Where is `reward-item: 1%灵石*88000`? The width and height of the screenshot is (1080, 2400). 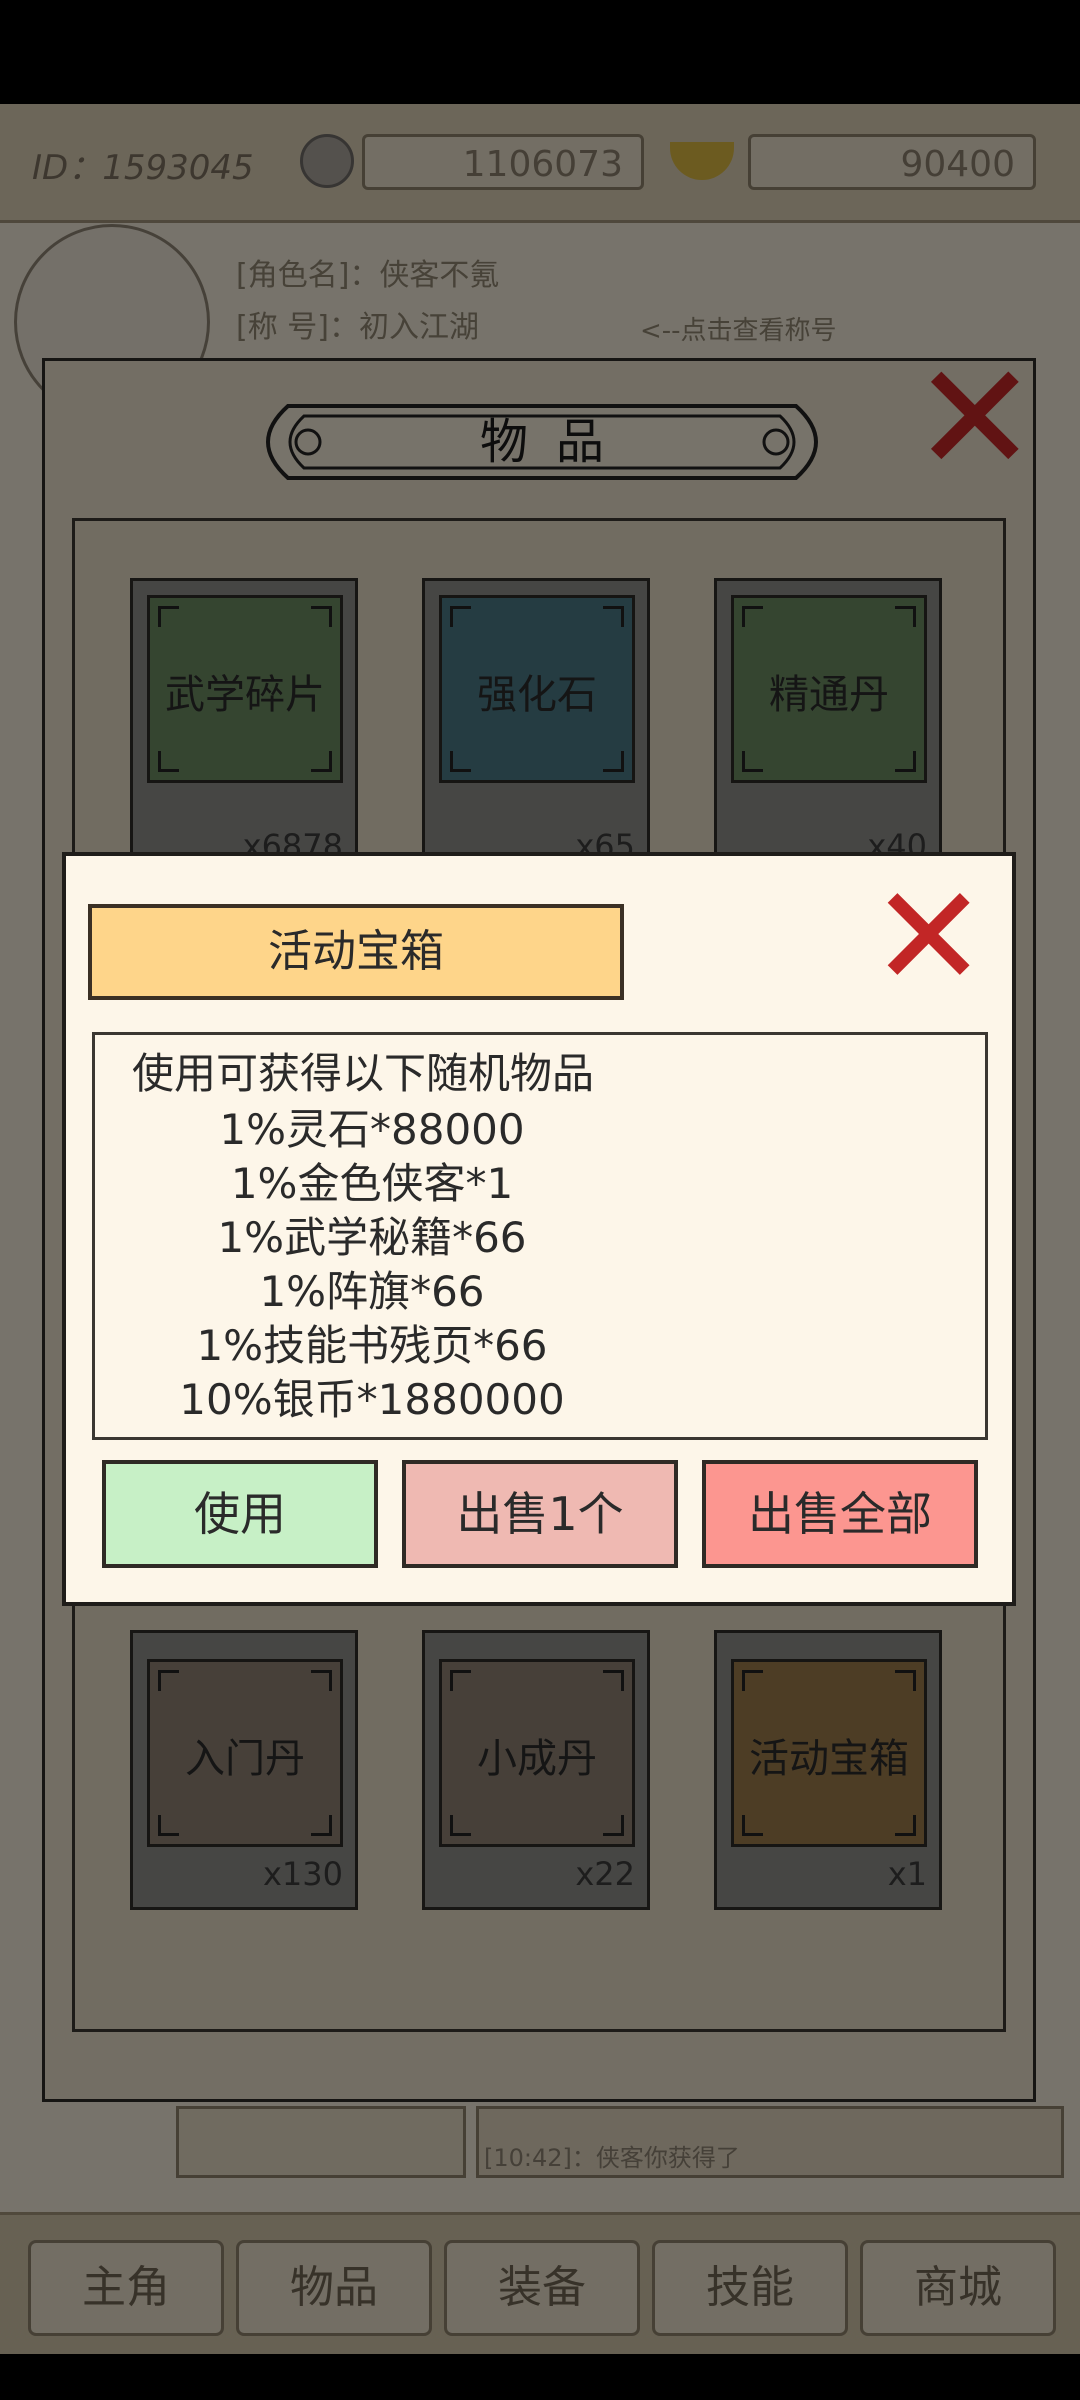 reward-item: 1%灵石*88000 is located at coordinates (372, 1129).